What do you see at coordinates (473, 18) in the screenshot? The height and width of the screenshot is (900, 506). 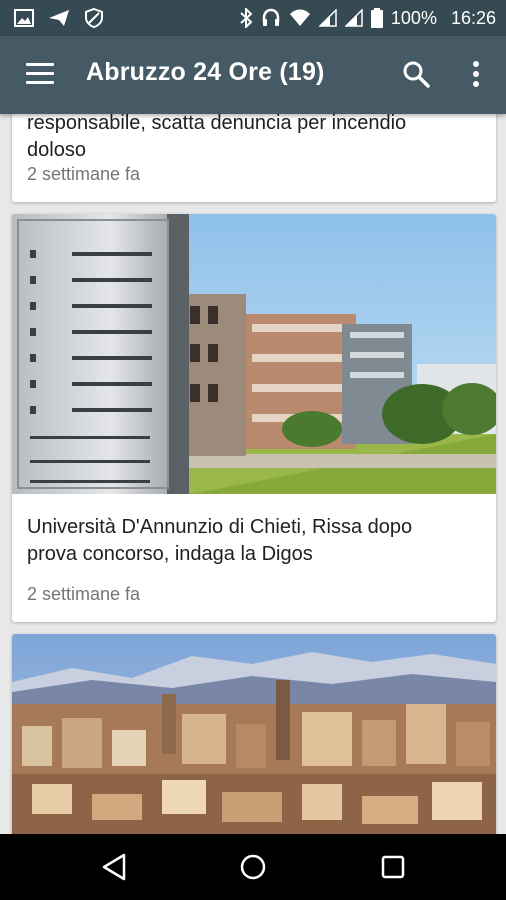 I see `clock: 16:26` at bounding box center [473, 18].